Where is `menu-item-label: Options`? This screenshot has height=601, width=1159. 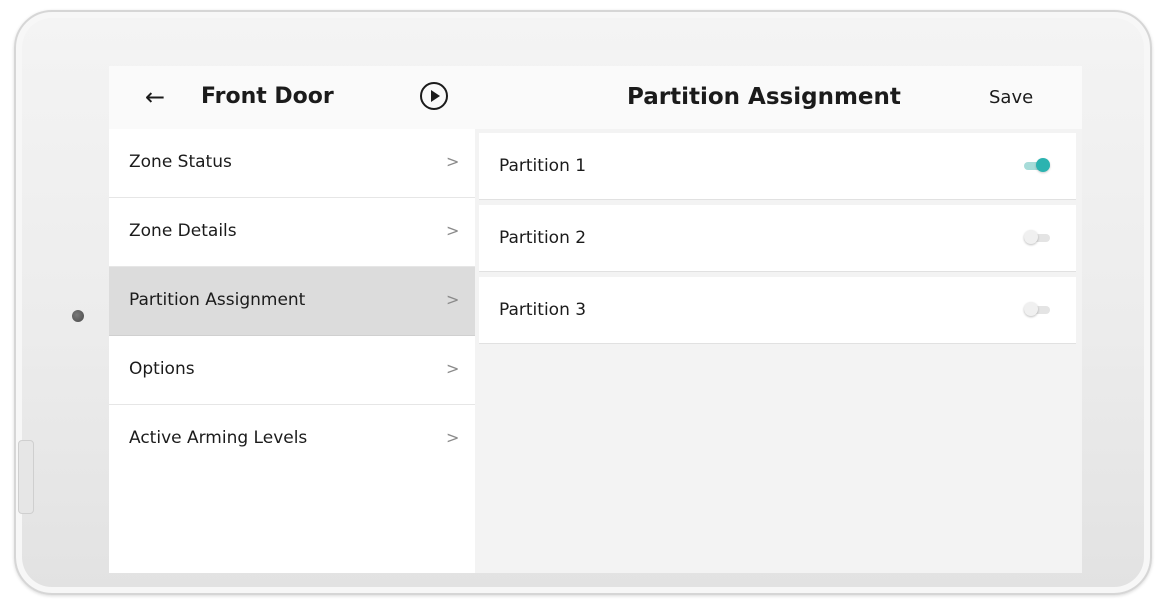 menu-item-label: Options is located at coordinates (162, 369).